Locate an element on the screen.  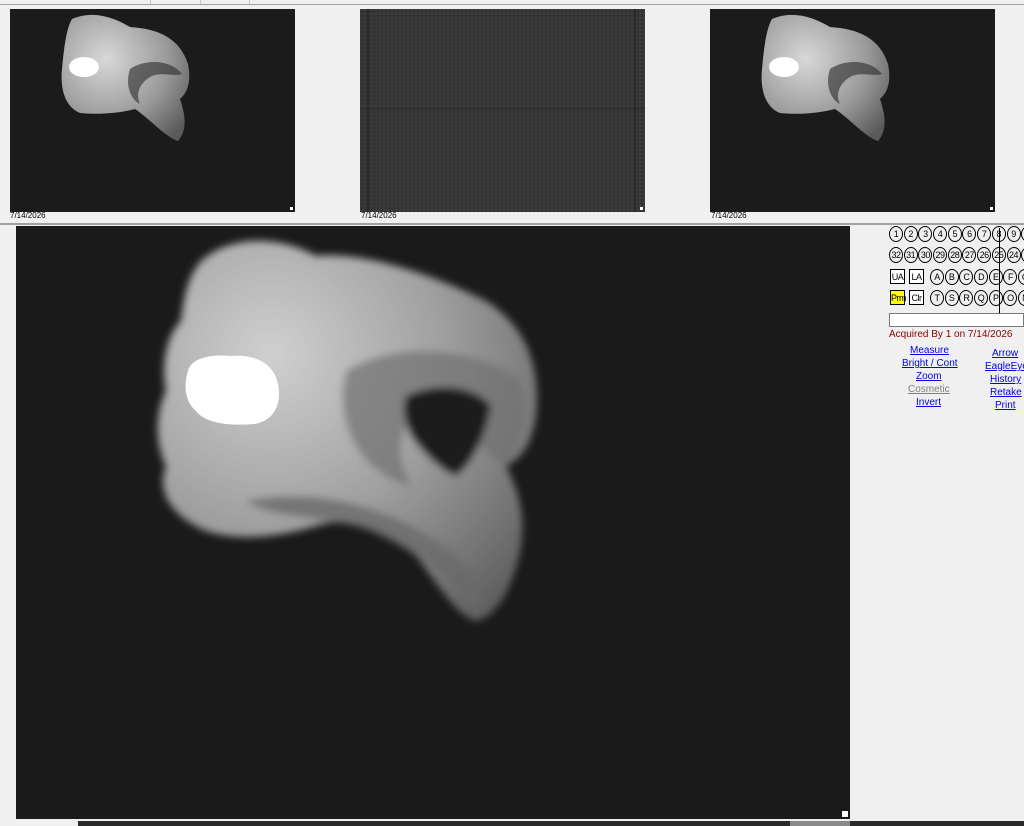
arrow-link: Arrow is located at coordinates (1005, 353).